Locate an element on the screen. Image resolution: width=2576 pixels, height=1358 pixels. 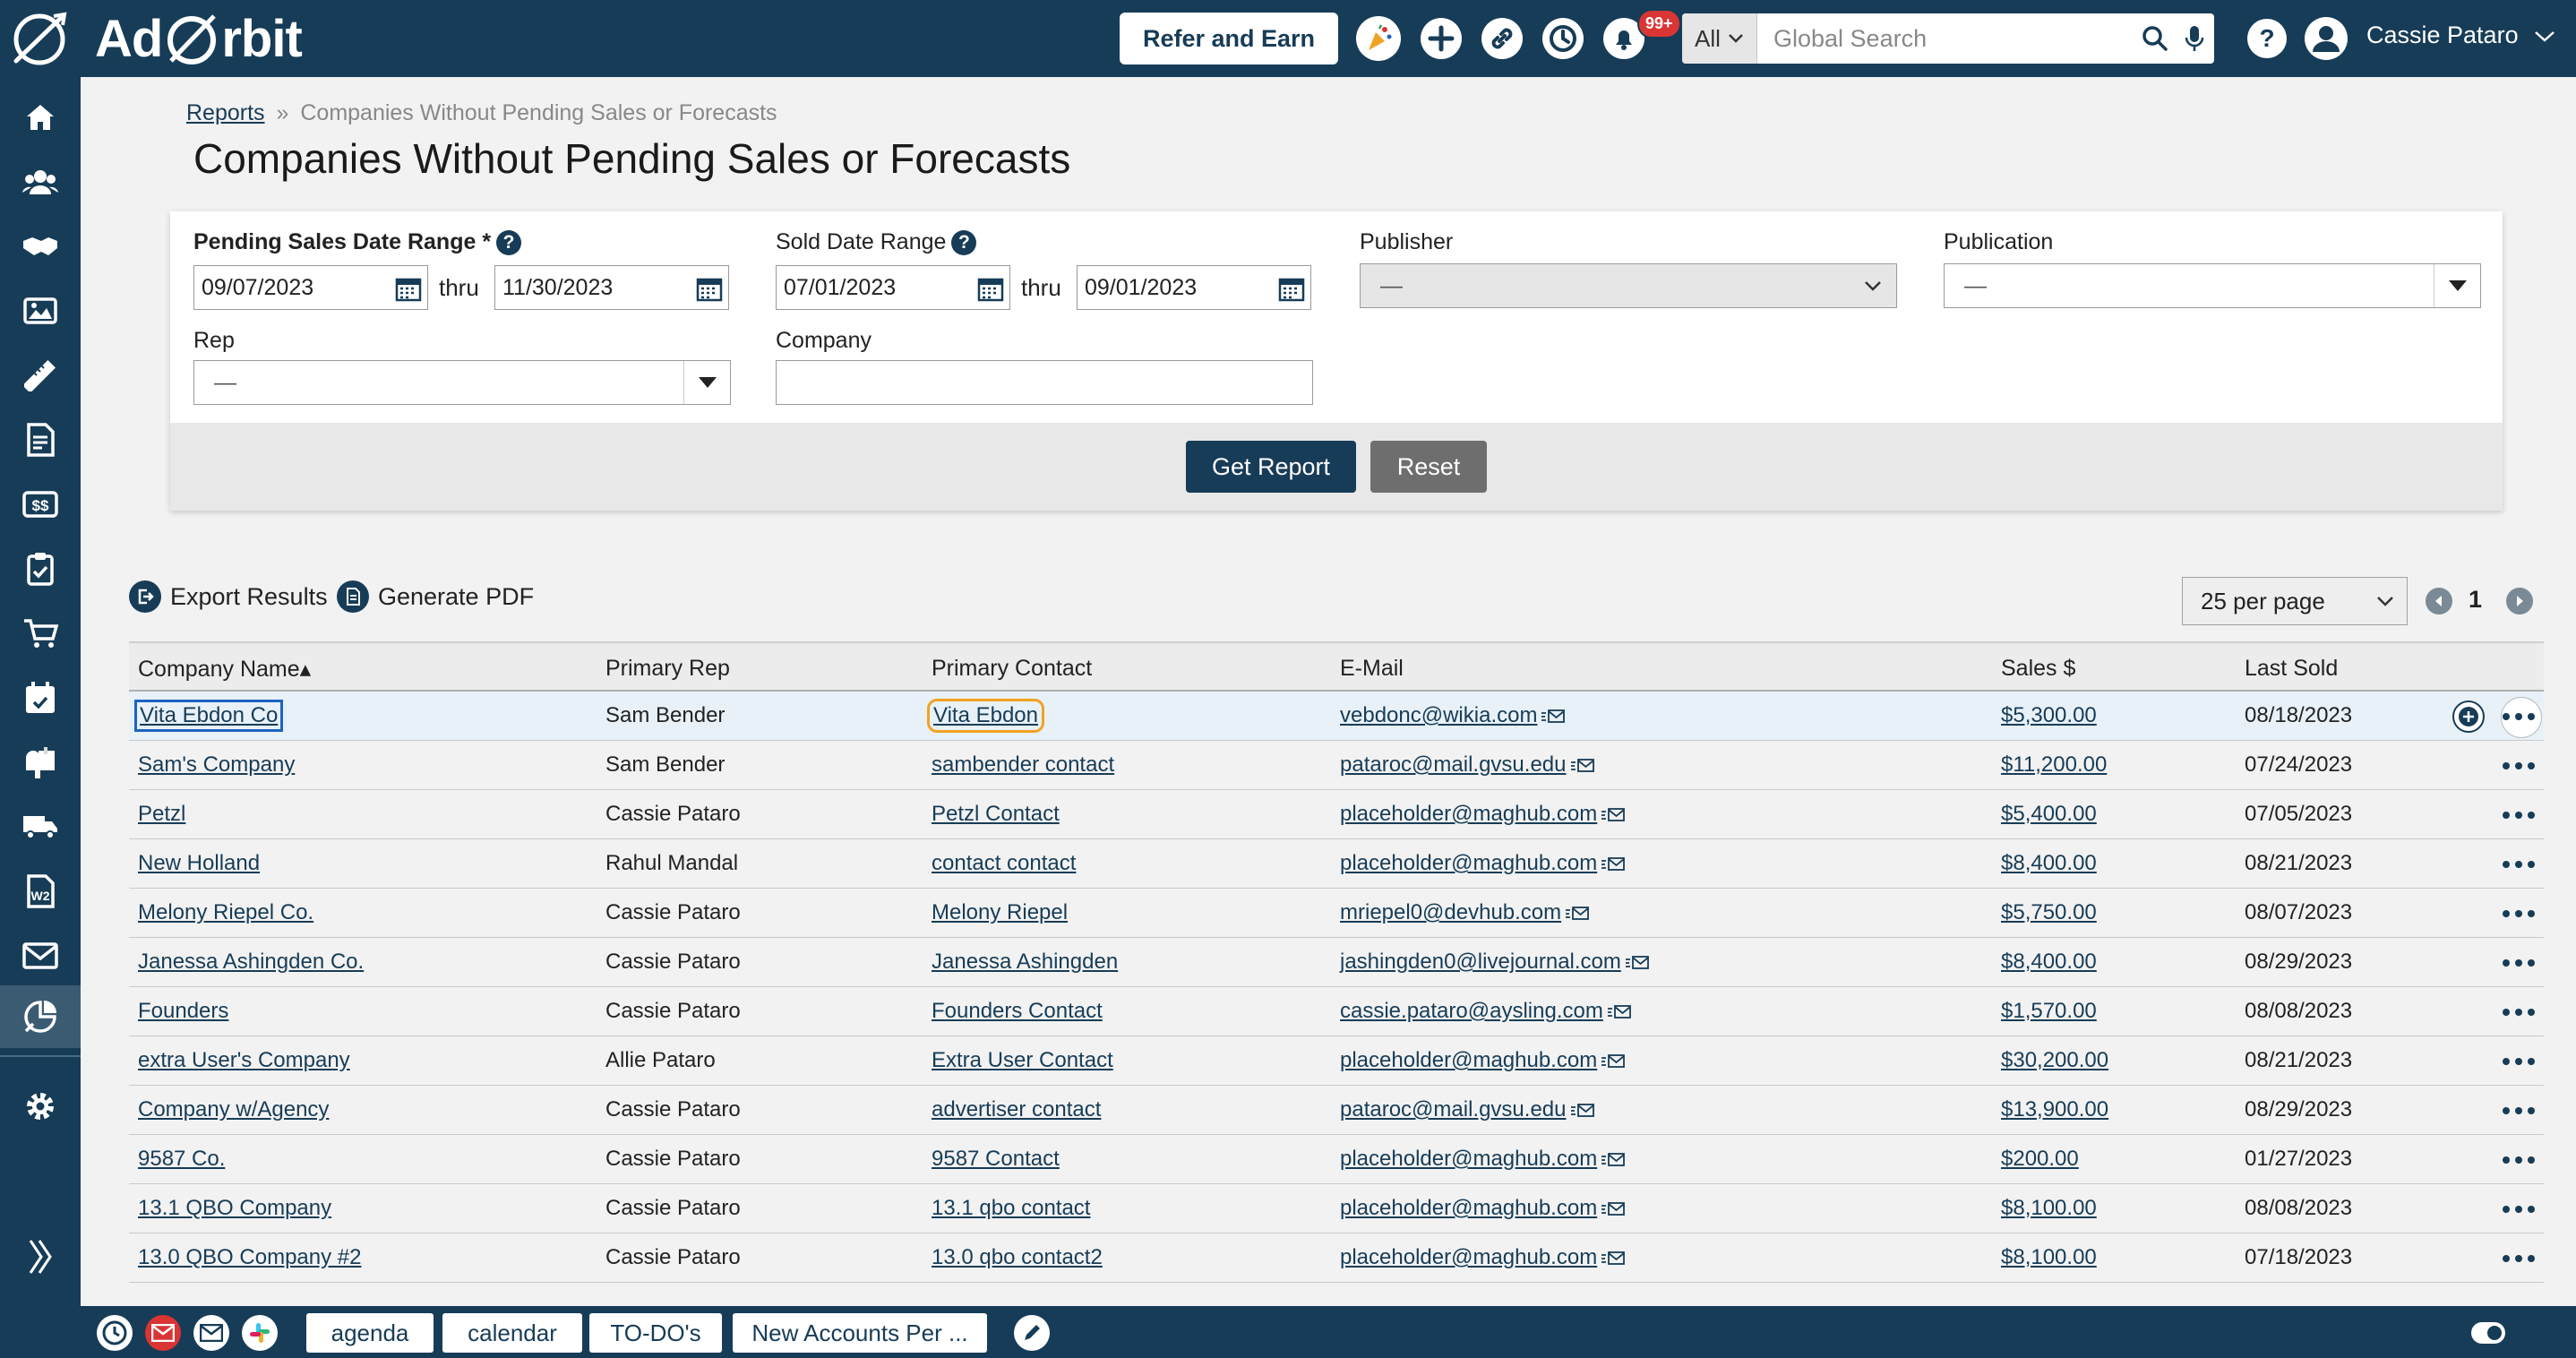
company-name-link: Melony Riepel Co. is located at coordinates (225, 913).